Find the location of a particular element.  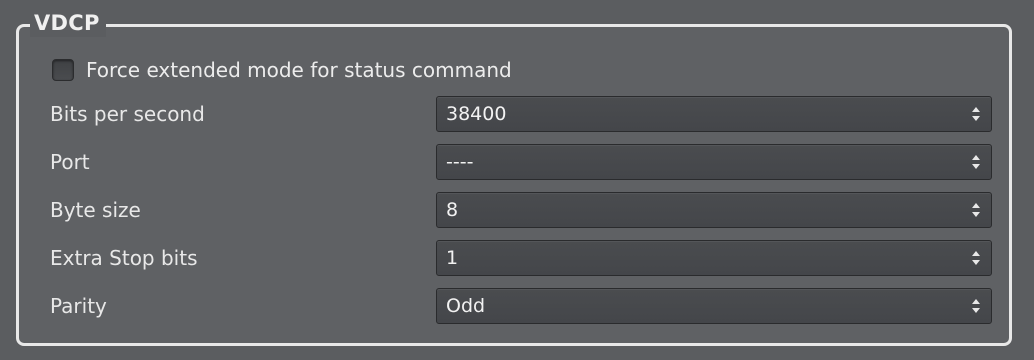

port-select: ---- is located at coordinates (714, 162).